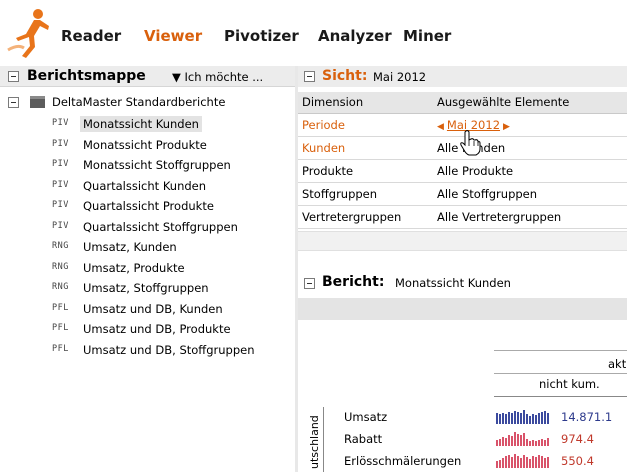  What do you see at coordinates (462, 103) in the screenshot?
I see `dimension-table-header: Dimension Ausgewählte Elemente` at bounding box center [462, 103].